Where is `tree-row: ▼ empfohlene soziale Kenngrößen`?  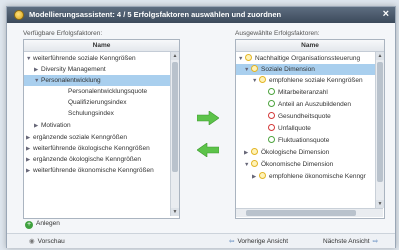
tree-row: ▼ empfohlene soziale Kenngrößen is located at coordinates (307, 80).